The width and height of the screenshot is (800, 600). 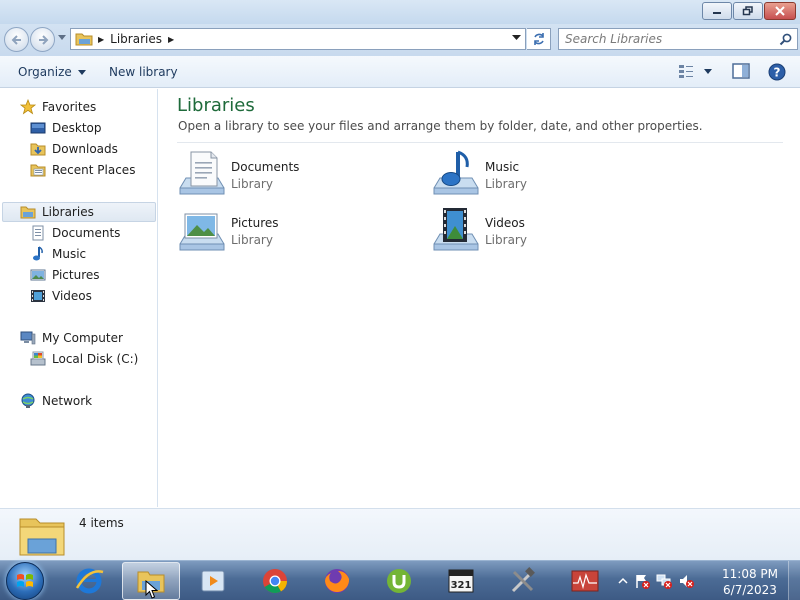 I want to click on address-history-chevron-down-icon, so click(x=516, y=38).